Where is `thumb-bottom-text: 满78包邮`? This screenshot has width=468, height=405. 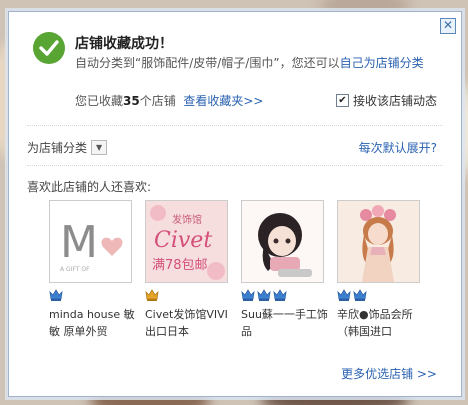
thumb-bottom-text: 满78包邮 is located at coordinates (180, 265).